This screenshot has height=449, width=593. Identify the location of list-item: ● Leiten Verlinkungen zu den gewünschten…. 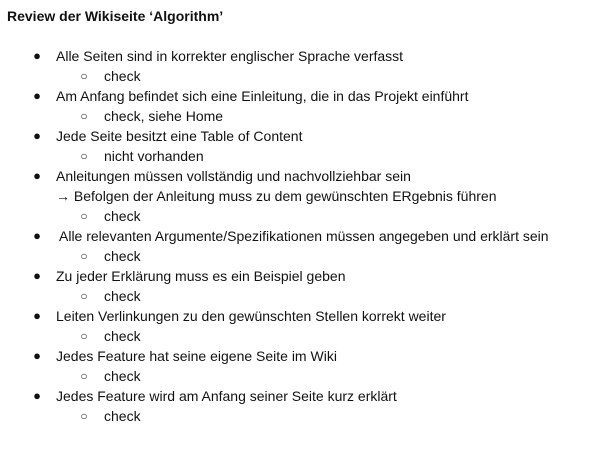
(296, 326).